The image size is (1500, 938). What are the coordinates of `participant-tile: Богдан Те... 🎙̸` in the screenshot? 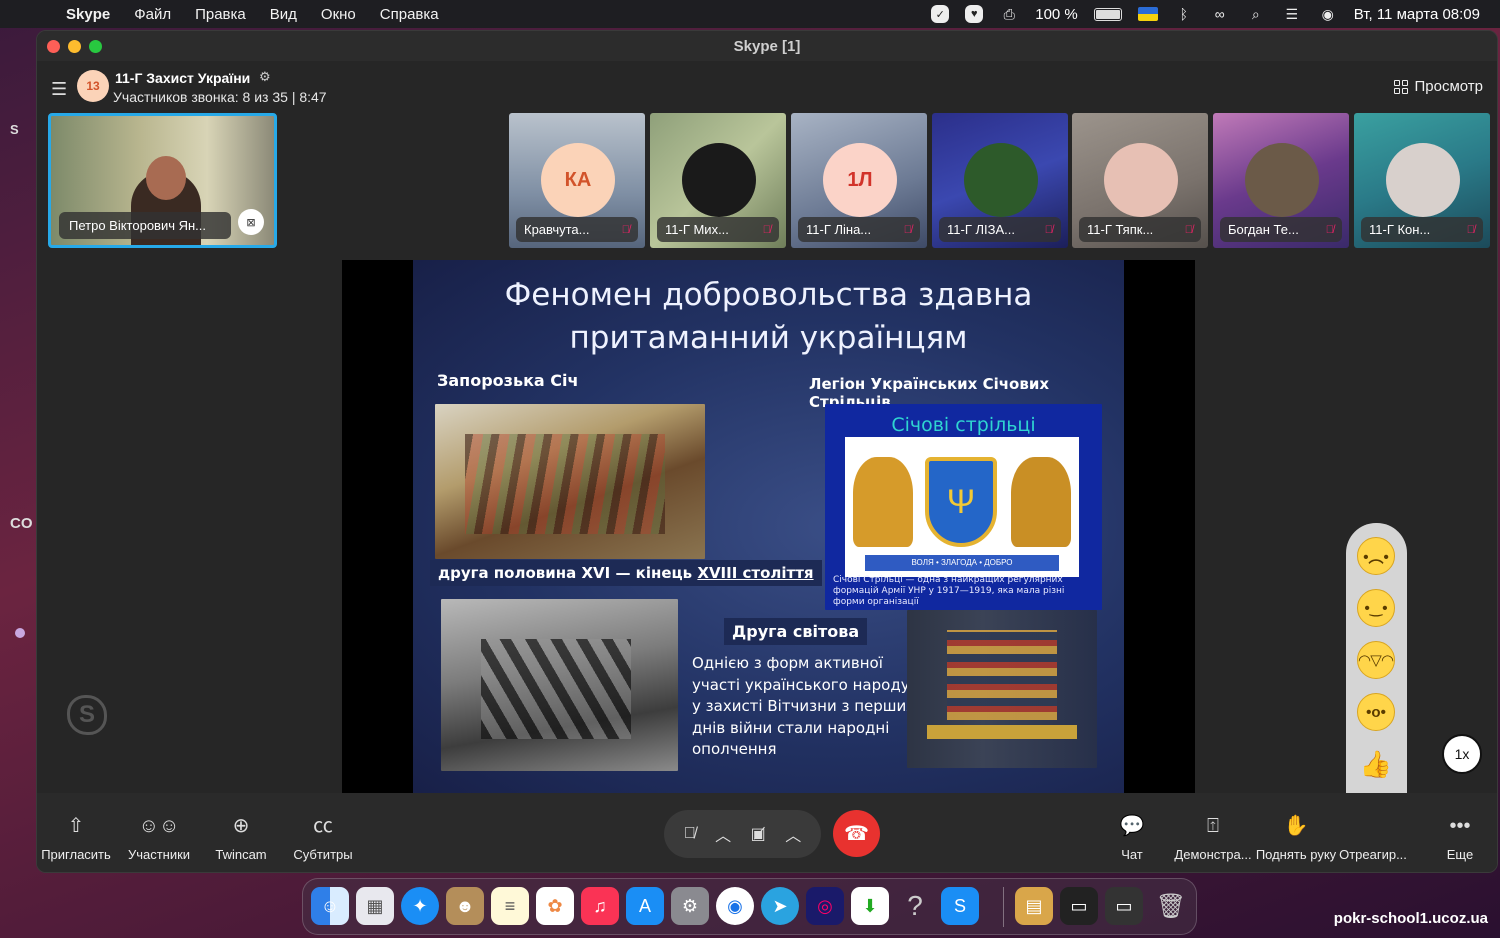 It's located at (1281, 180).